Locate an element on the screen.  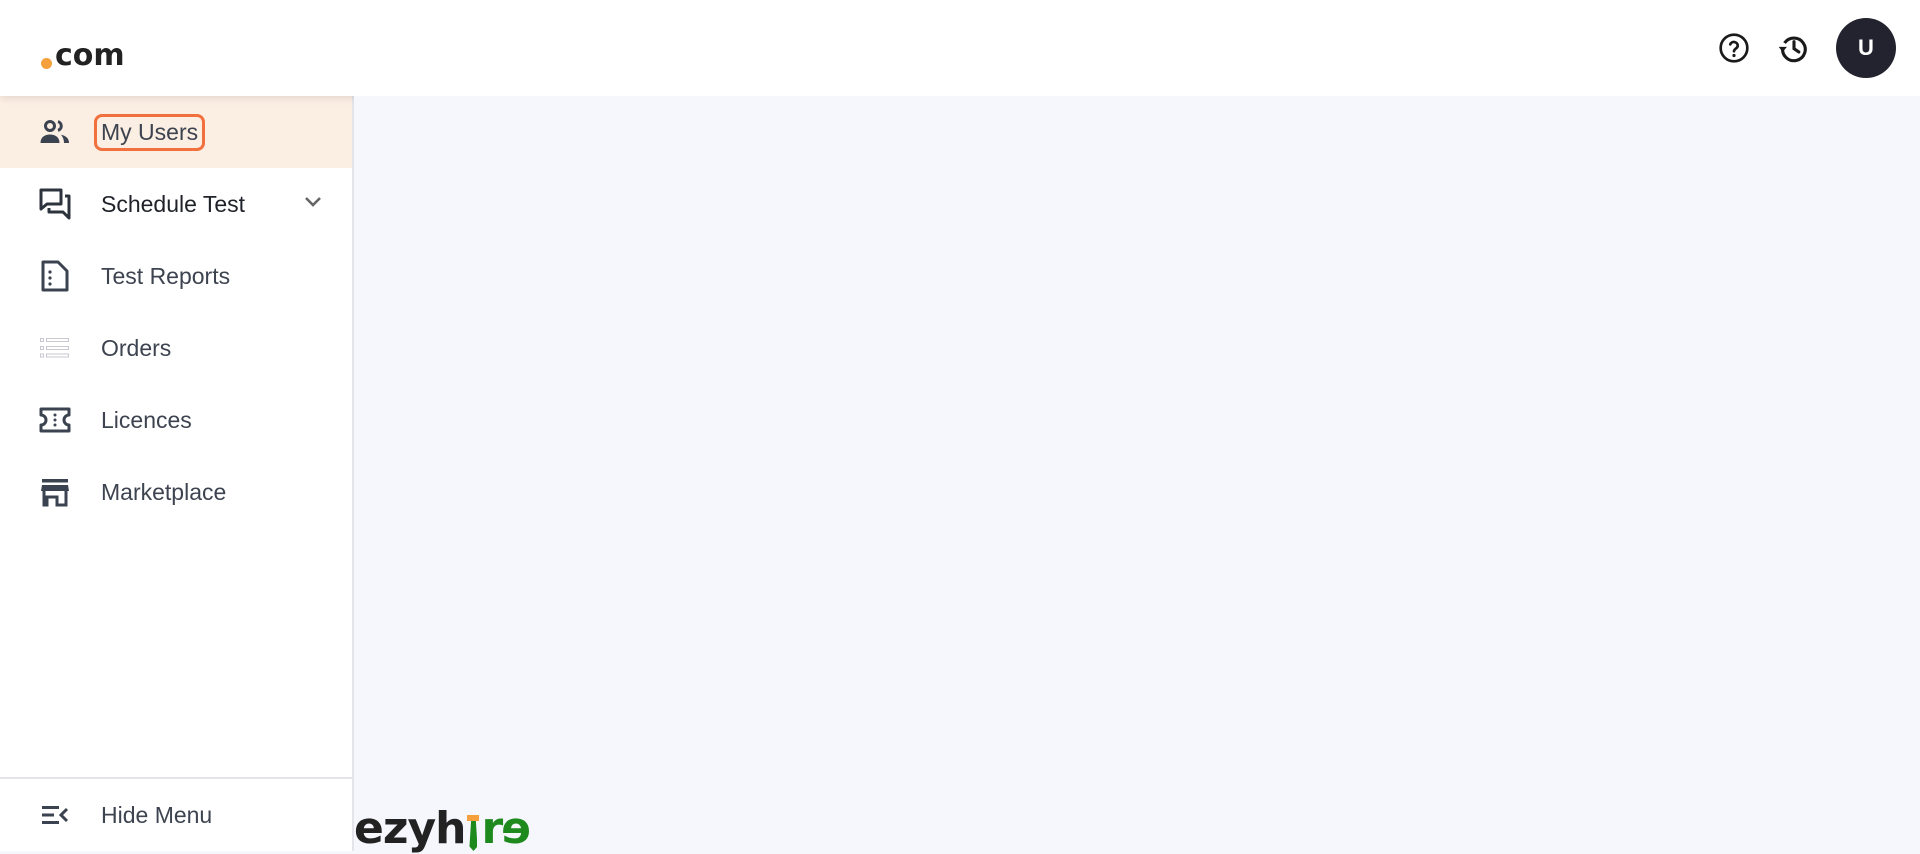
sidebar-item-my-users: My Users is located at coordinates (176, 132).